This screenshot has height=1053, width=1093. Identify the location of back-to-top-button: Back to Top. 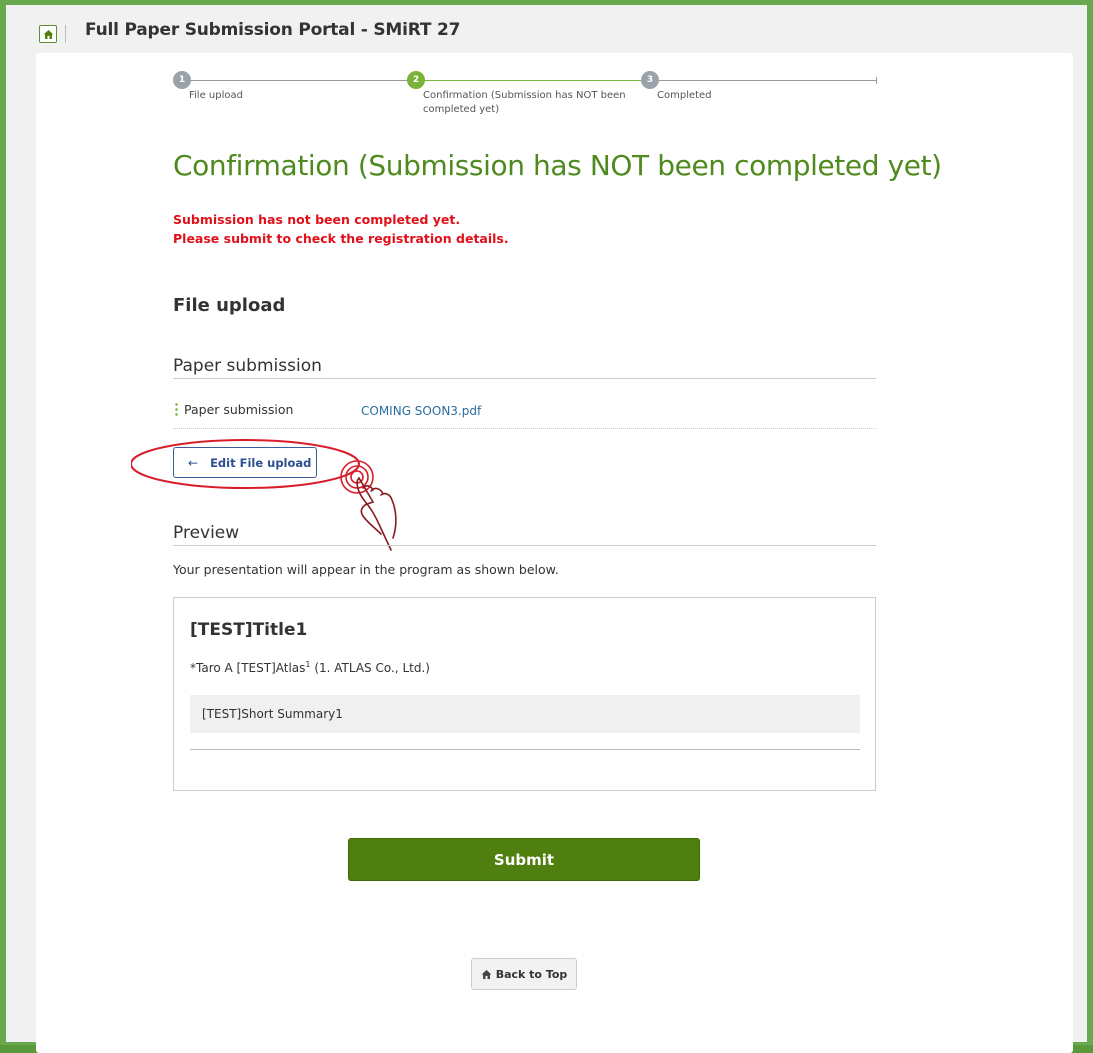
(524, 974).